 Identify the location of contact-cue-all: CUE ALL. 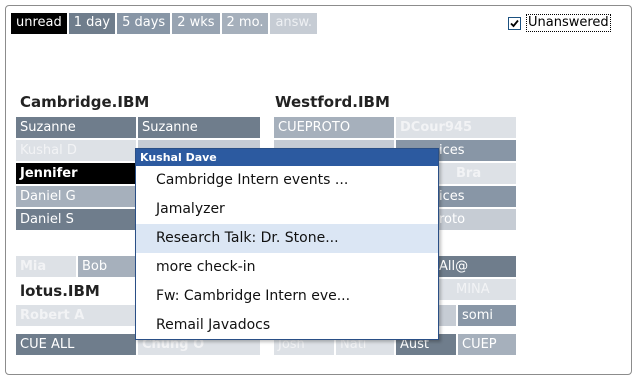
(76, 344).